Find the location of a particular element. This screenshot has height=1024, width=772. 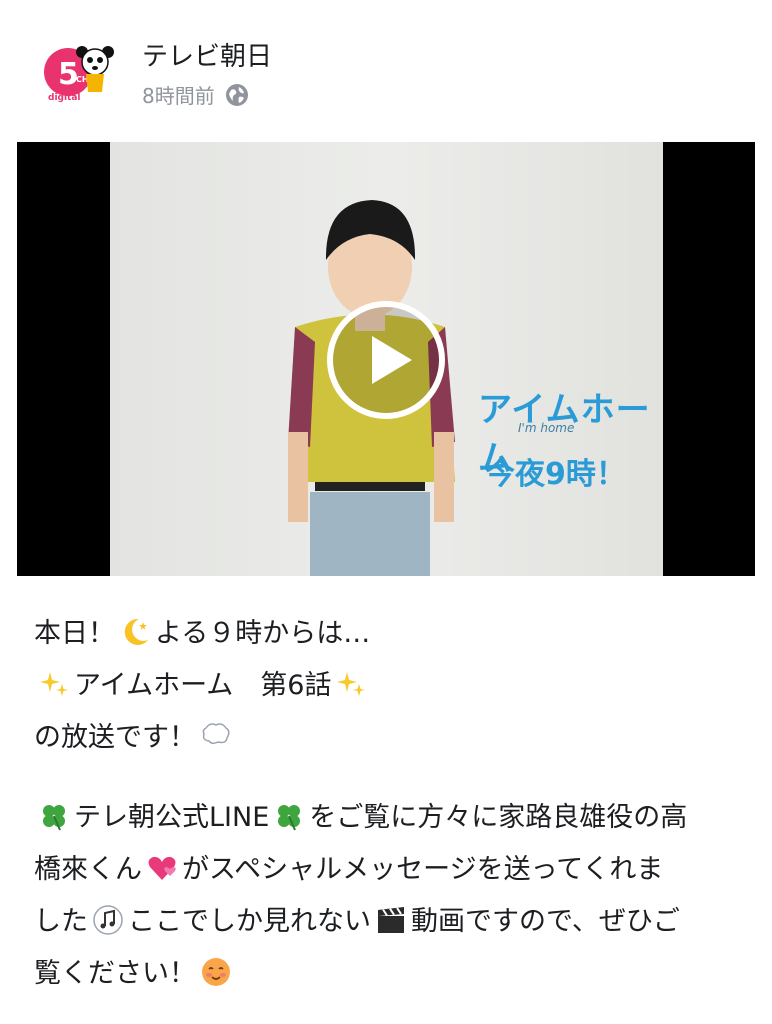

post-header: 5 CH digital テレビ朝日 8時間前 is located at coordinates (388, 72).